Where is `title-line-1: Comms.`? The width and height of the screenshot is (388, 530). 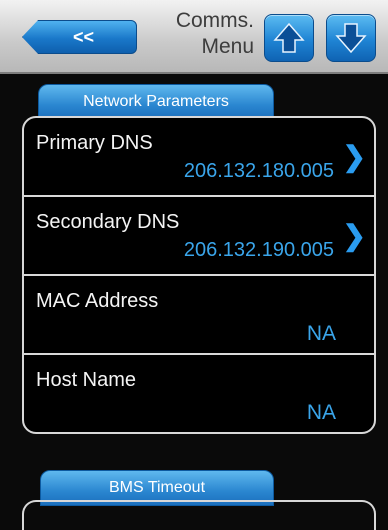
title-line-1: Comms. is located at coordinates (214, 20).